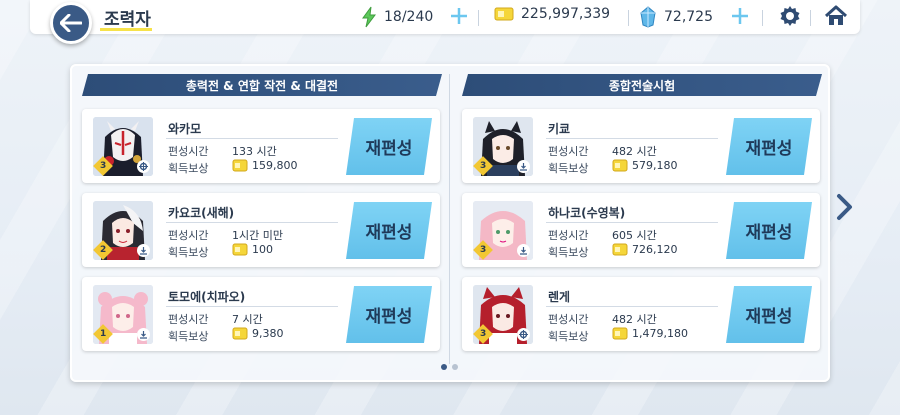  Describe the element at coordinates (459, 16) in the screenshot. I see `add-ap-icon` at that location.